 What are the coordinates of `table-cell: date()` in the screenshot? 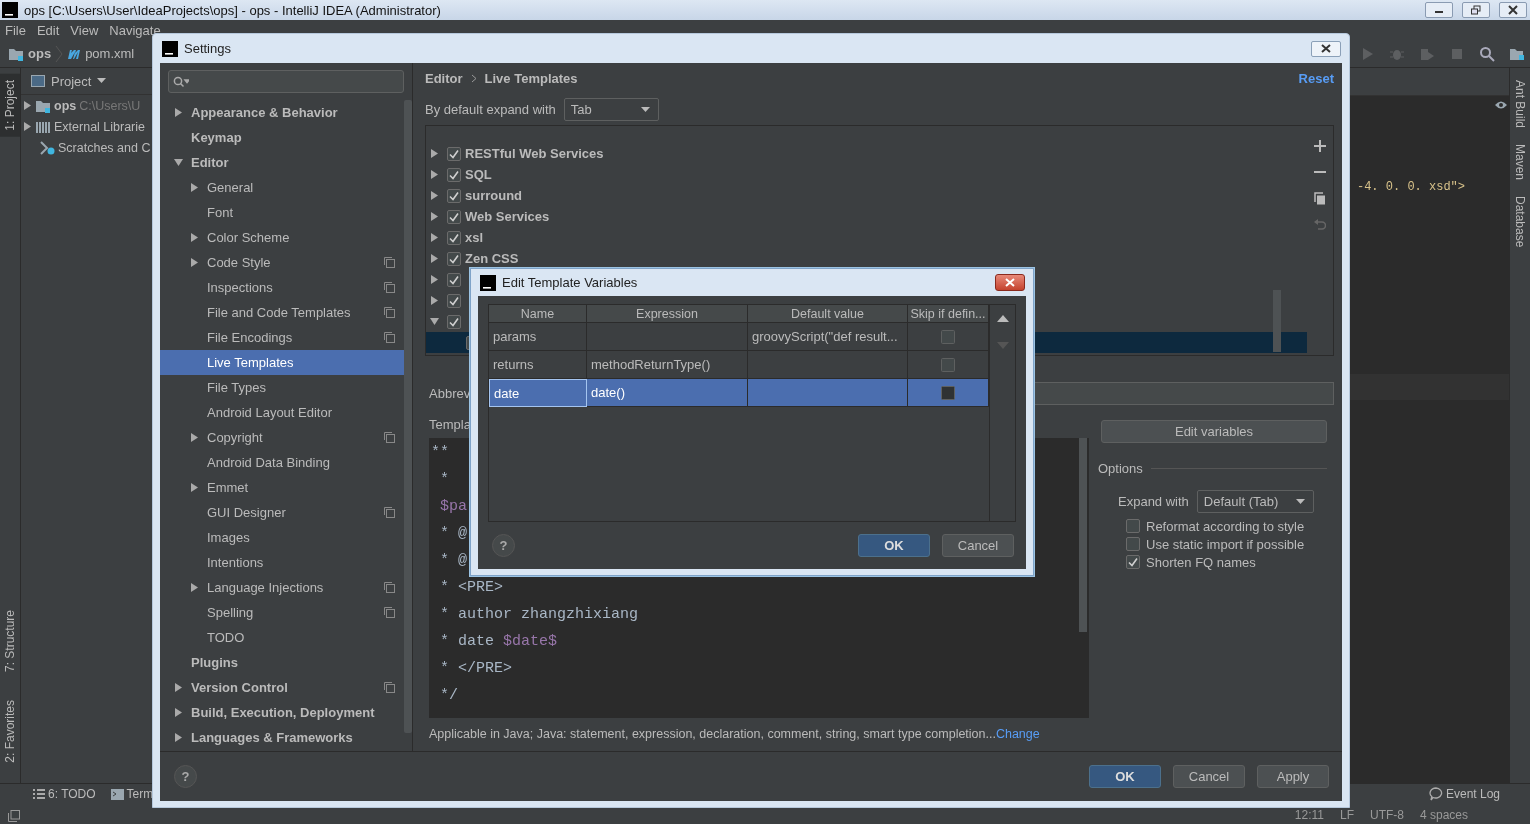 It's located at (608, 392).